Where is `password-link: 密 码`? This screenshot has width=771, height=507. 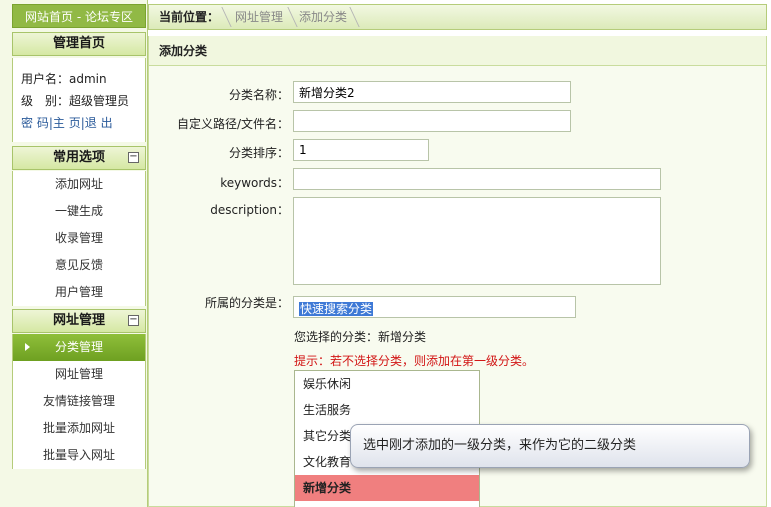 password-link: 密 码 is located at coordinates (35, 123).